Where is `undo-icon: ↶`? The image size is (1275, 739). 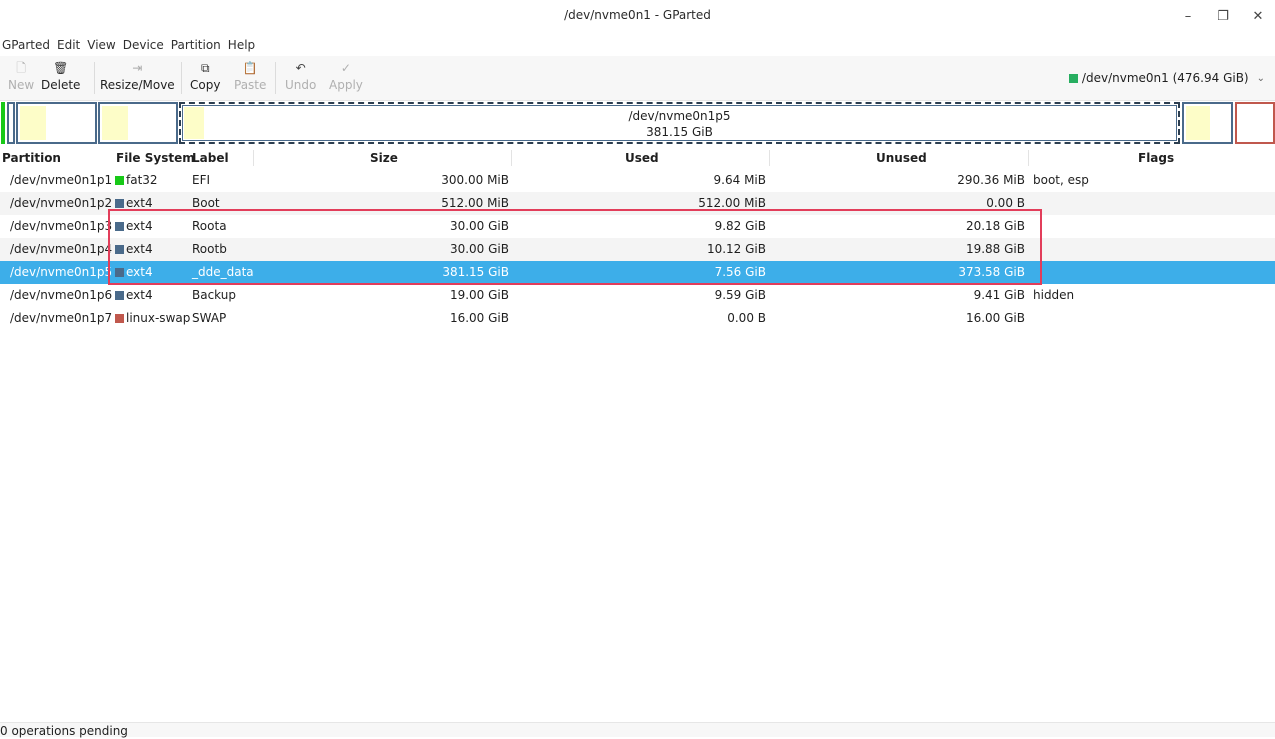 undo-icon: ↶ is located at coordinates (300, 68).